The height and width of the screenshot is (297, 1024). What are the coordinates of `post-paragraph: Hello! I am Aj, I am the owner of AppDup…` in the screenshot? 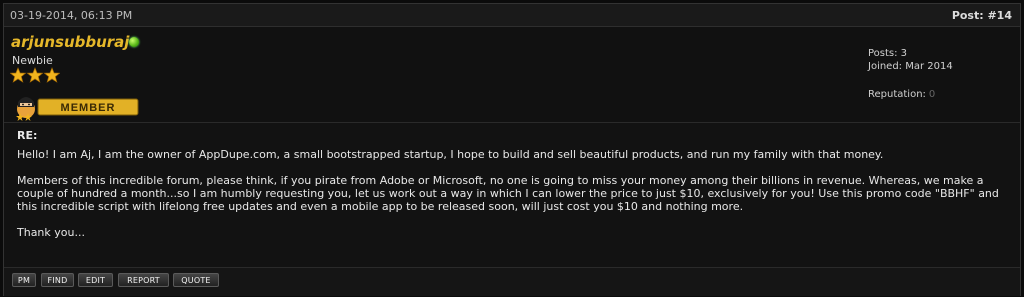 It's located at (450, 154).